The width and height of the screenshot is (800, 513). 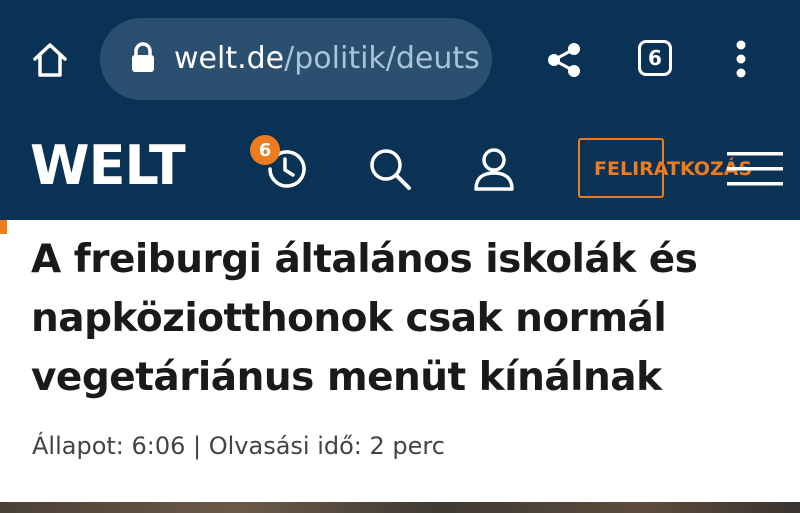 I want to click on search-icon, so click(x=390, y=169).